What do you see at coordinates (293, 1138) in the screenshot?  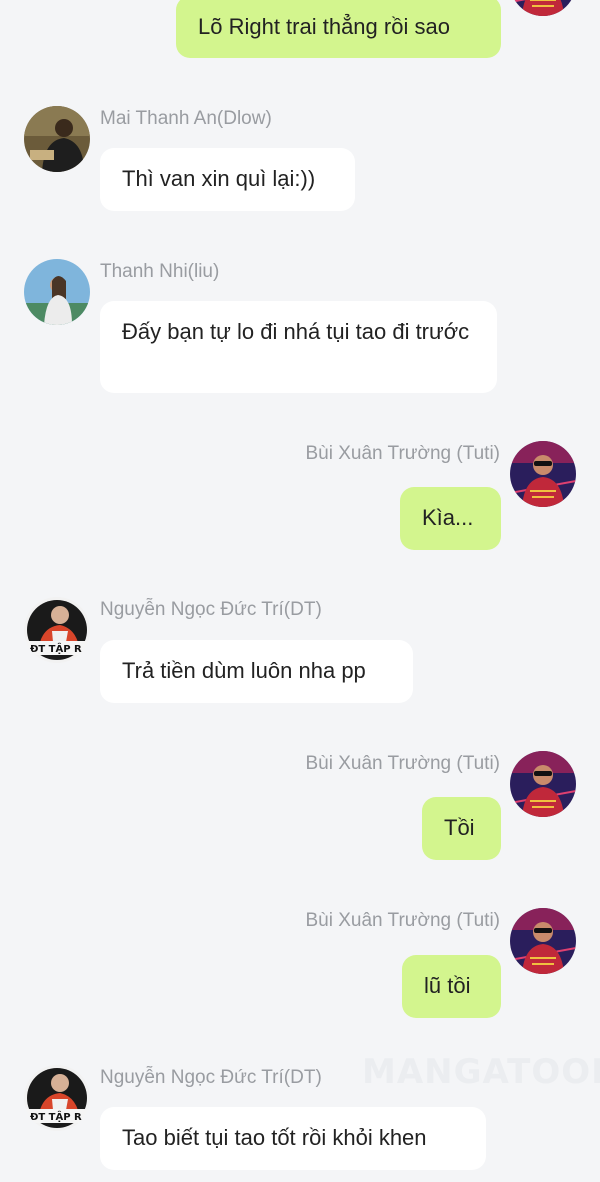 I see `chat-bubble: Tao biết tụi tao tốt rồi khỏi khen` at bounding box center [293, 1138].